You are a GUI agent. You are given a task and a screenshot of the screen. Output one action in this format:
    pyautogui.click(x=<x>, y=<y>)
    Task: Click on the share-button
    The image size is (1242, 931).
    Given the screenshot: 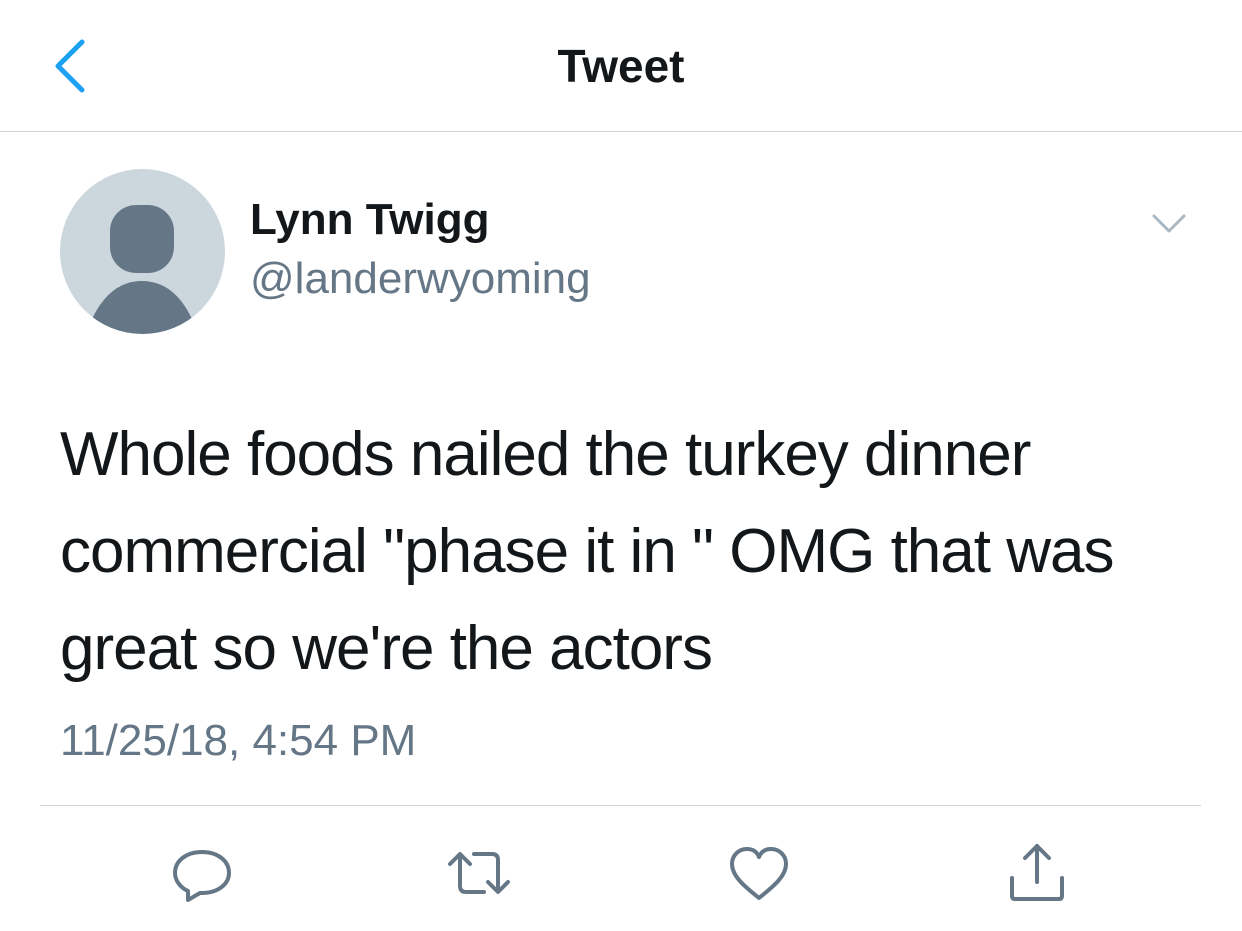 What is the action you would take?
    pyautogui.click(x=1037, y=873)
    